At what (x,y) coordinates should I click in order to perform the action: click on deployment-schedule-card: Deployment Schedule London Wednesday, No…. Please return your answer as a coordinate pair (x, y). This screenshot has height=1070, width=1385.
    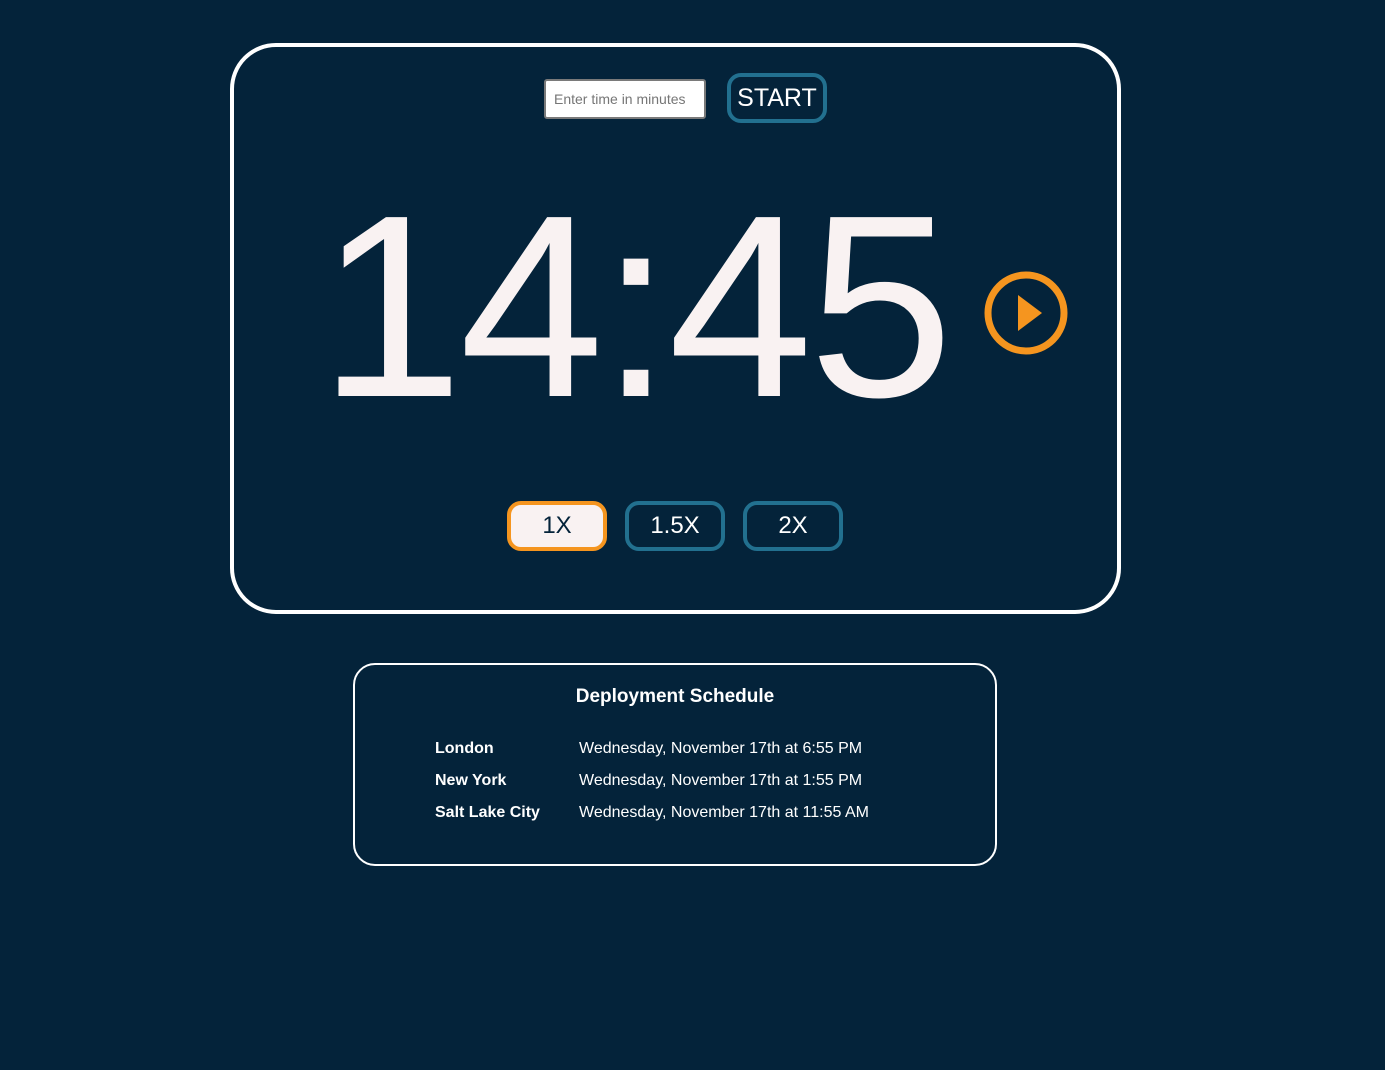
    Looking at the image, I should click on (675, 764).